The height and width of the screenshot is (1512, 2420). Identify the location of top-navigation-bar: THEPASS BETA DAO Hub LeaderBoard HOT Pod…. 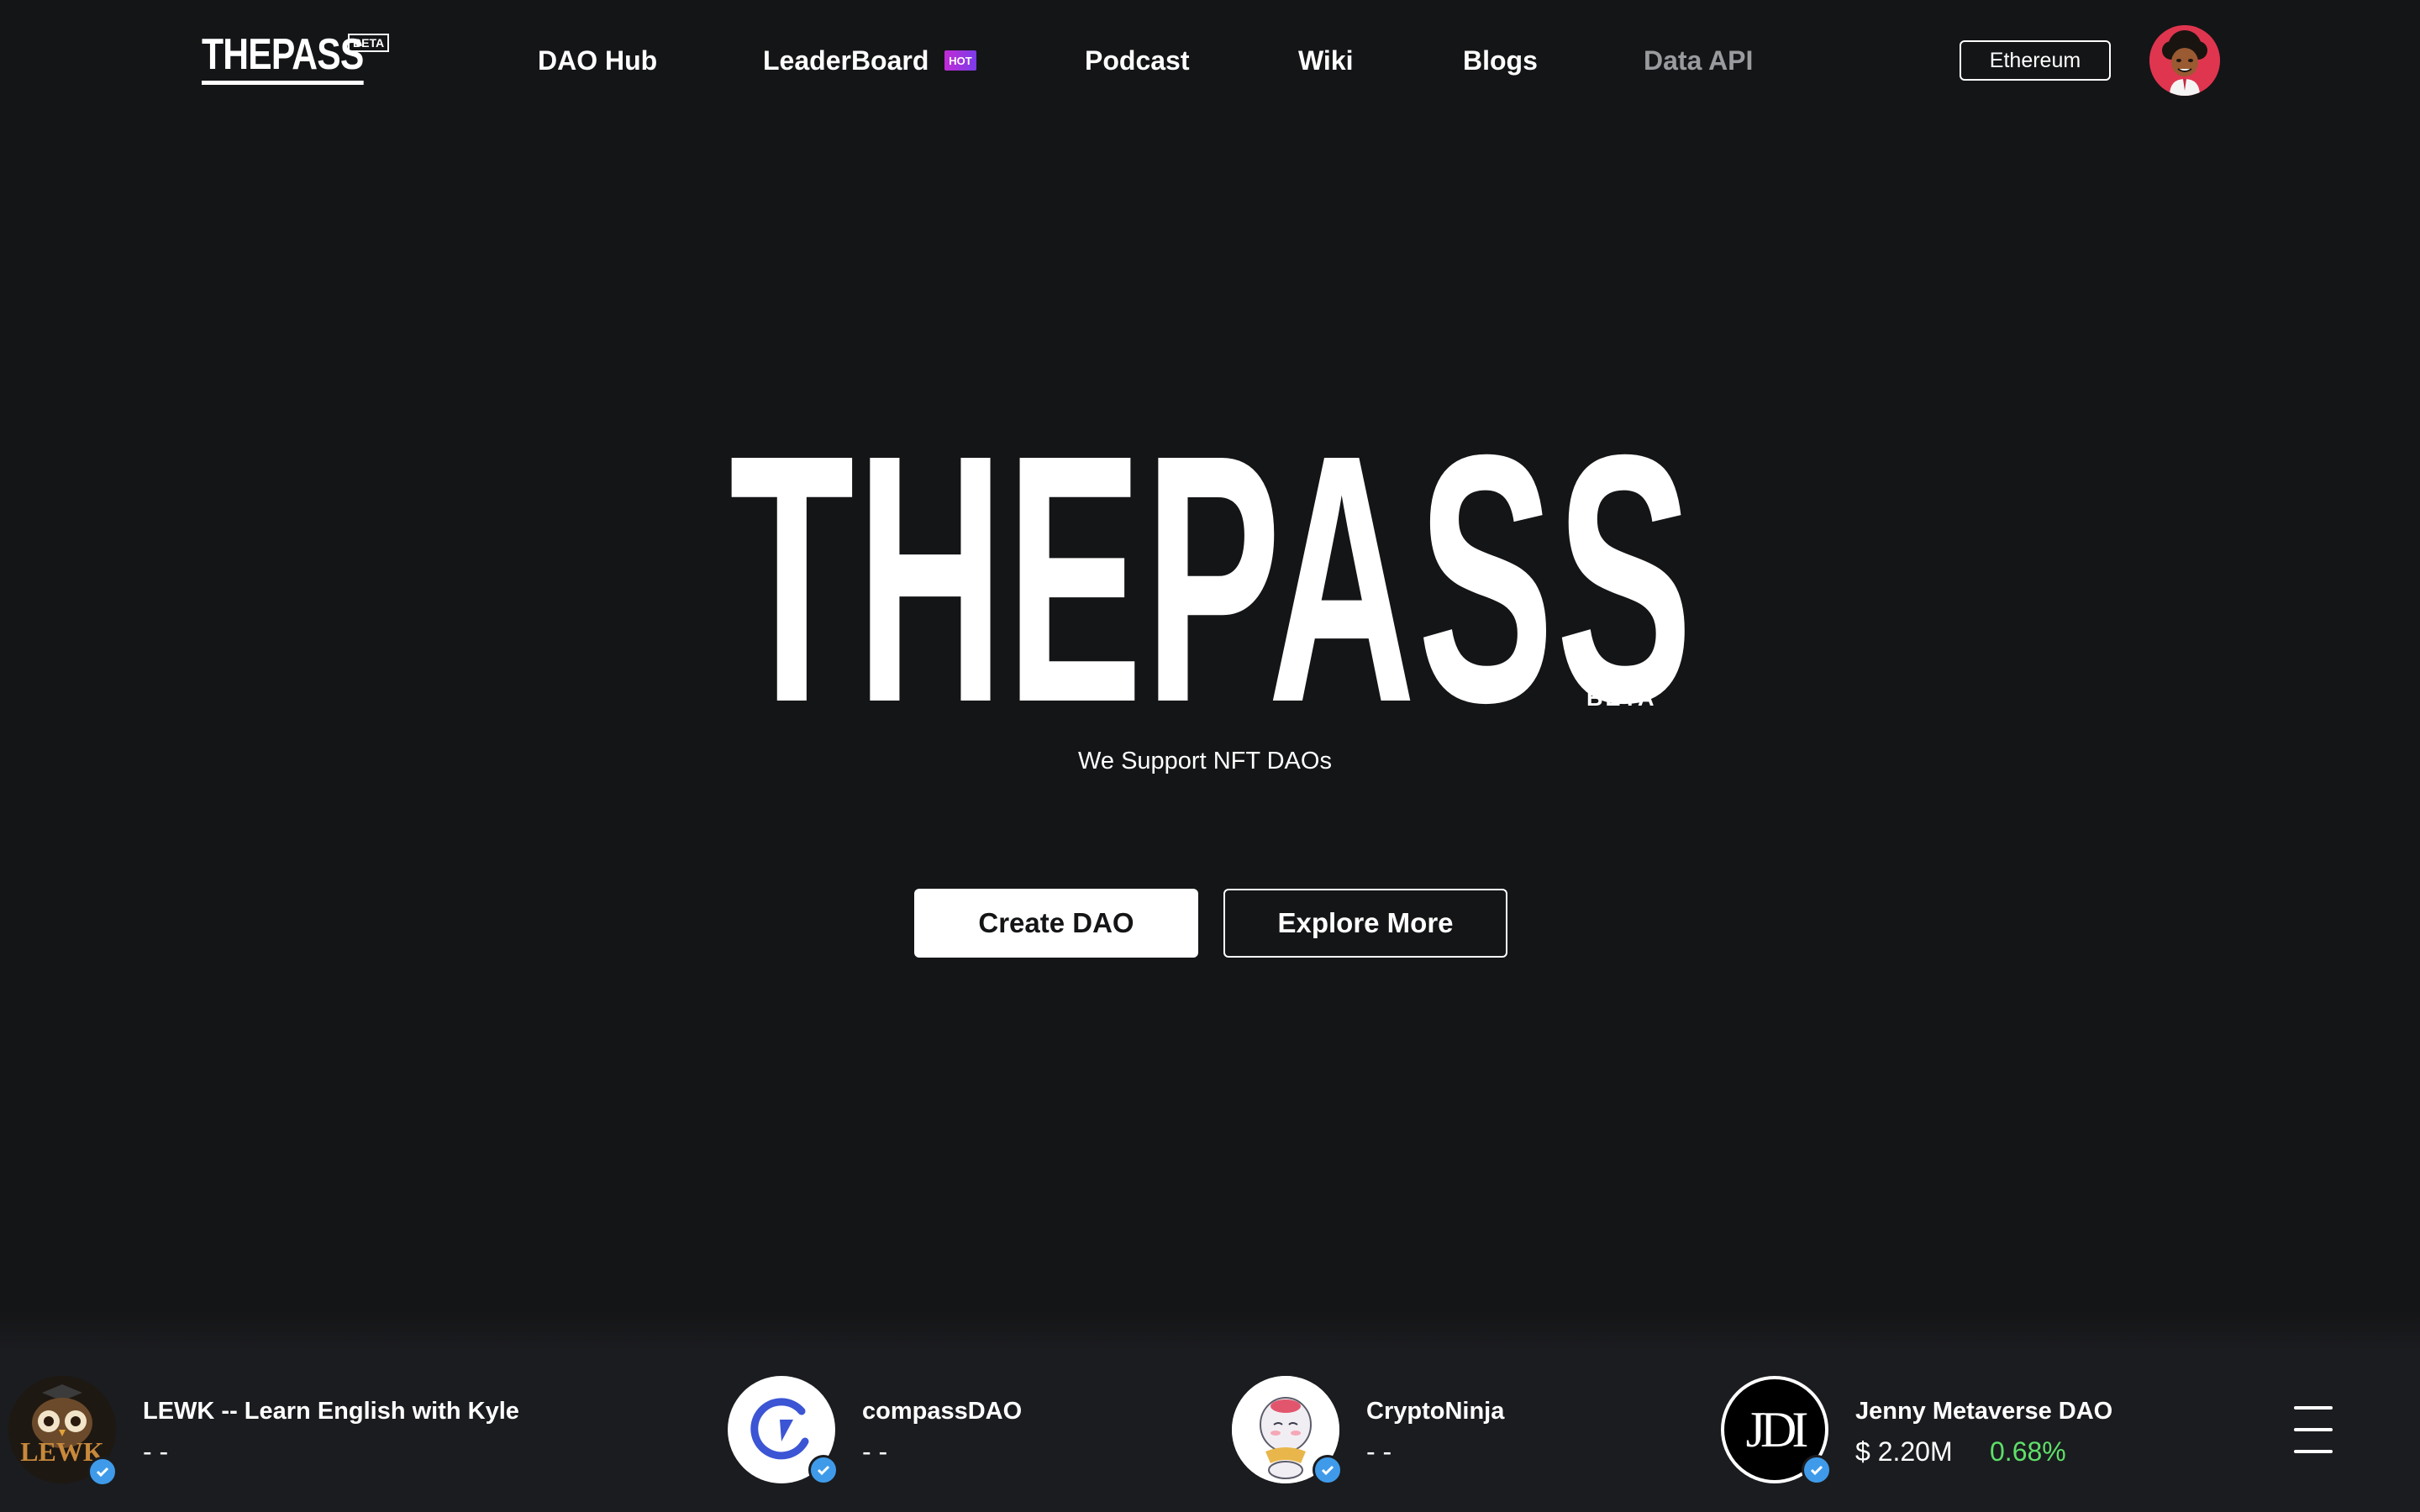
(1210, 61).